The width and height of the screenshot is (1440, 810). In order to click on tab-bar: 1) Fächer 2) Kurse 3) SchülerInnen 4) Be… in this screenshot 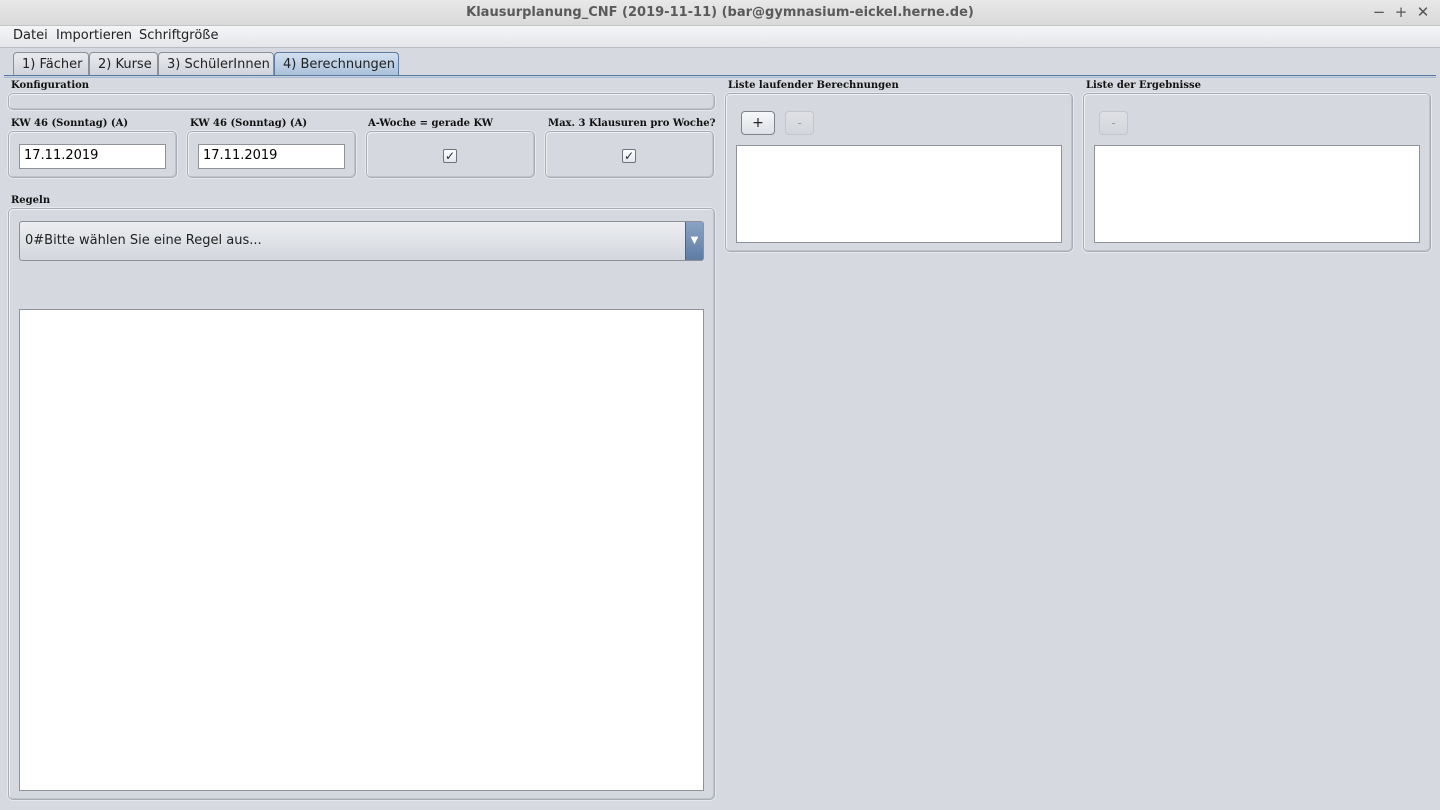, I will do `click(720, 64)`.